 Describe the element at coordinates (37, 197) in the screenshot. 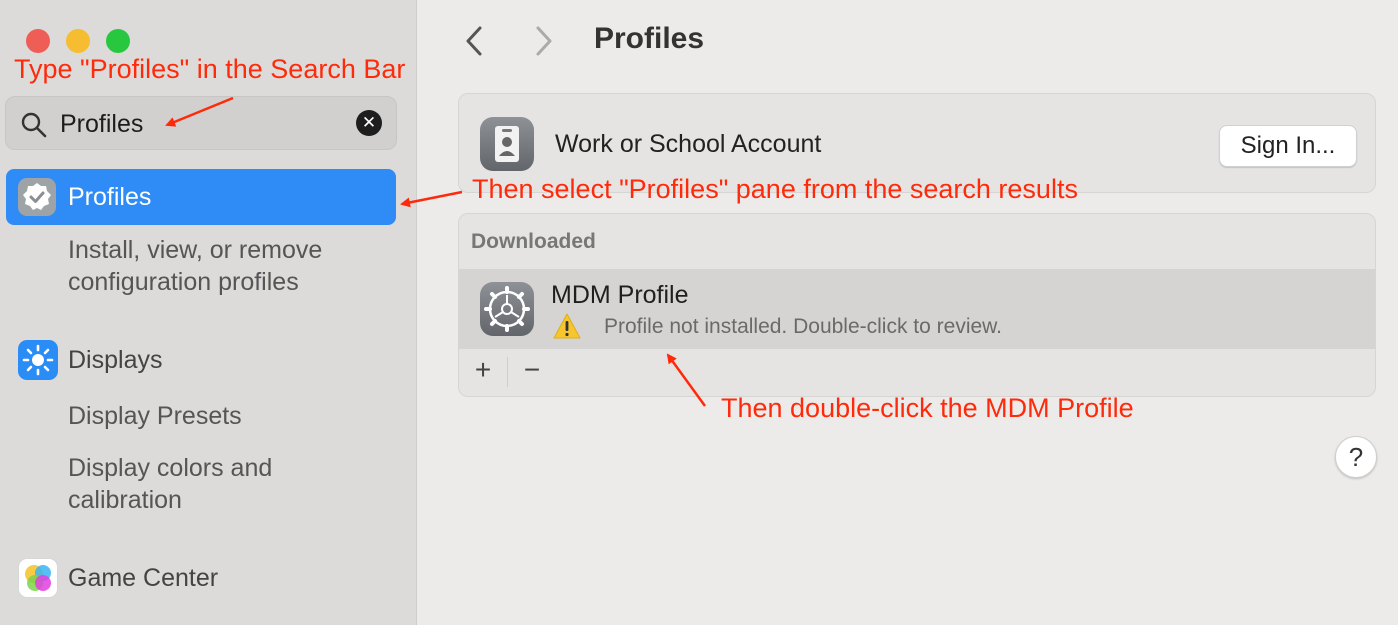

I see `checkmark-badge-icon` at that location.